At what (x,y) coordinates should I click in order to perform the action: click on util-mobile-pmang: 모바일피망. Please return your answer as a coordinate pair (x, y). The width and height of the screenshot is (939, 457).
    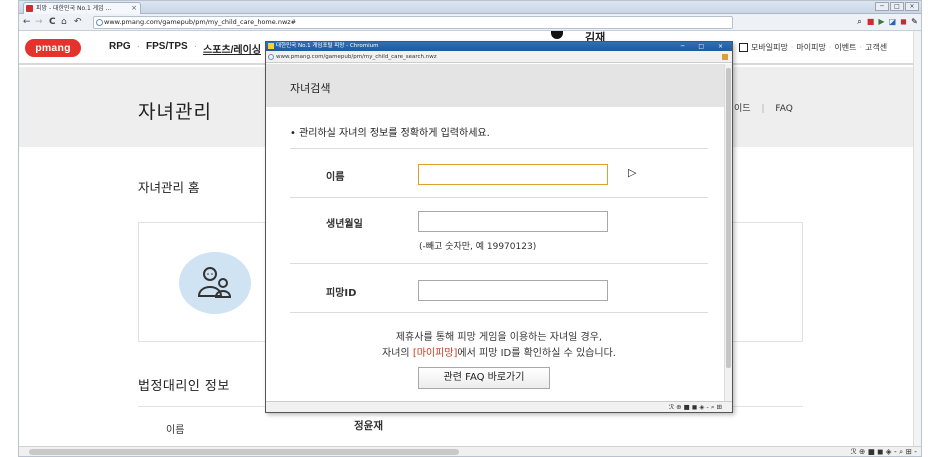
    Looking at the image, I should click on (769, 47).